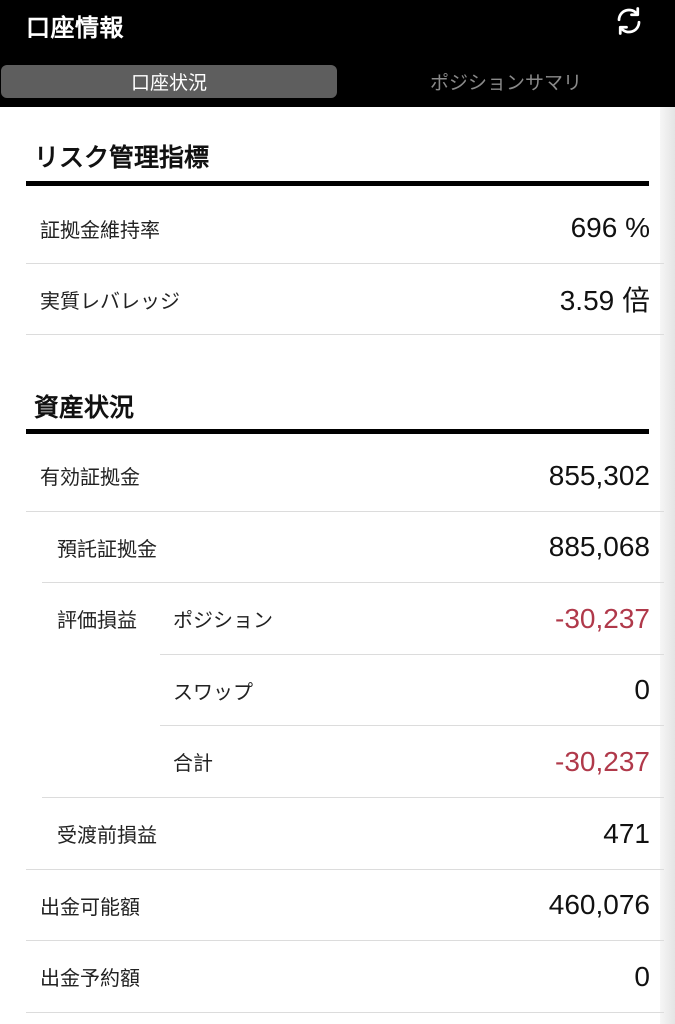 This screenshot has width=675, height=1024. What do you see at coordinates (610, 227) in the screenshot?
I see `row-value: 696 %` at bounding box center [610, 227].